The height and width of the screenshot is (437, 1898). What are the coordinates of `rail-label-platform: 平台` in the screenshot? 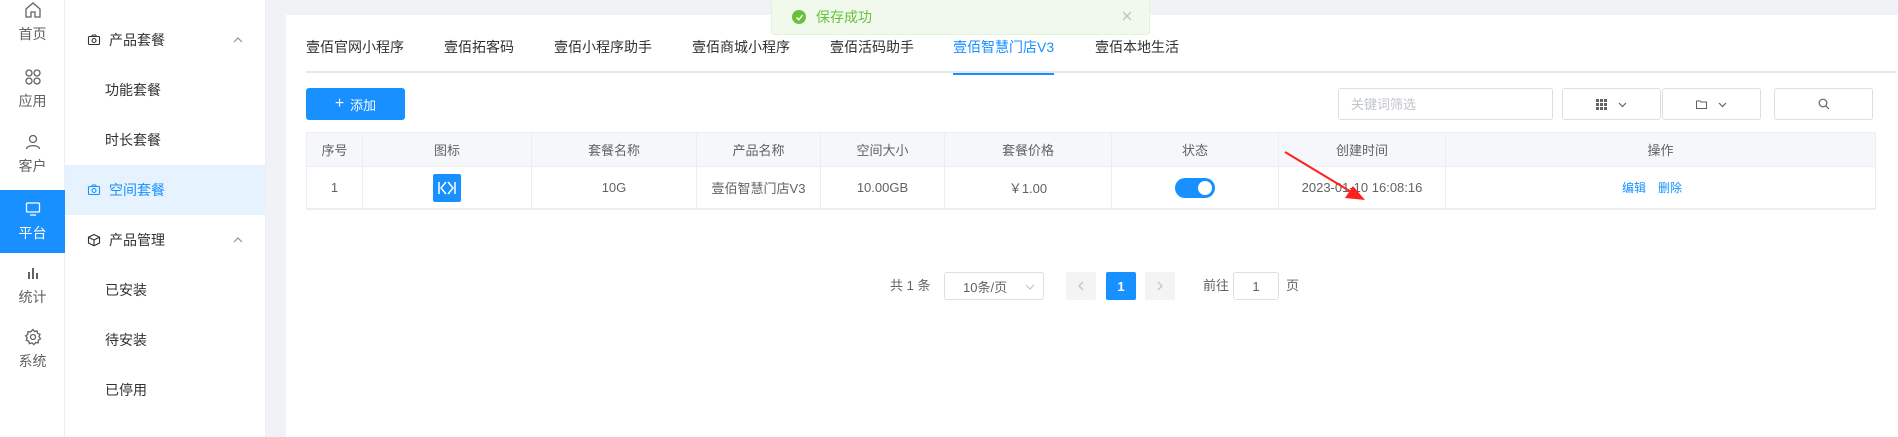 It's located at (32, 233).